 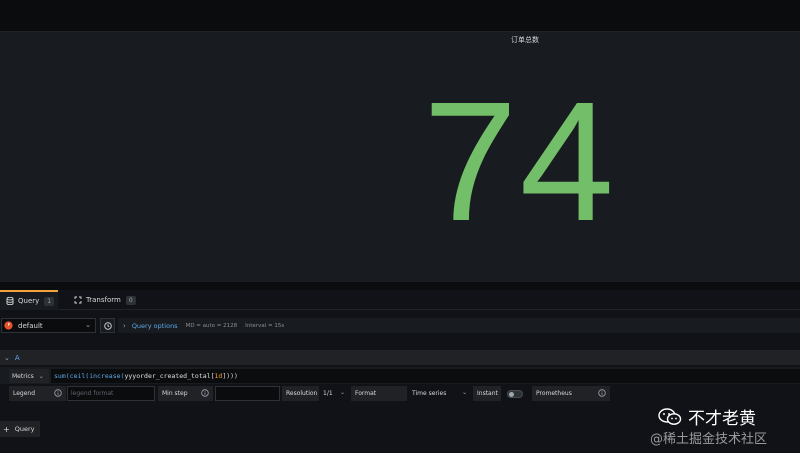 What do you see at coordinates (328, 393) in the screenshot?
I see `resolution-value: 1/1` at bounding box center [328, 393].